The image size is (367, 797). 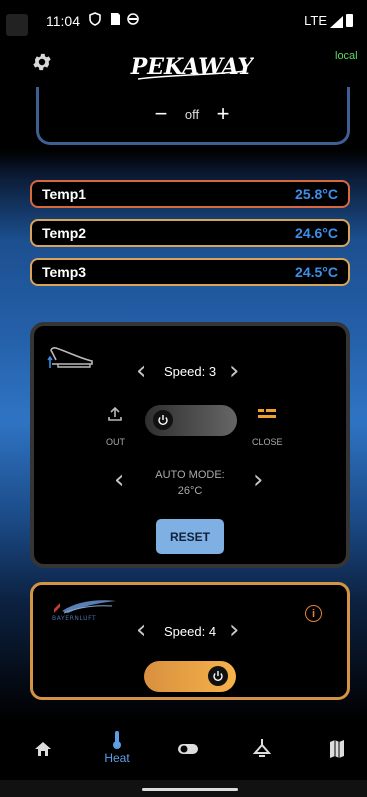 I want to click on pekaway-logo: PEKAWAY, so click(x=192, y=67).